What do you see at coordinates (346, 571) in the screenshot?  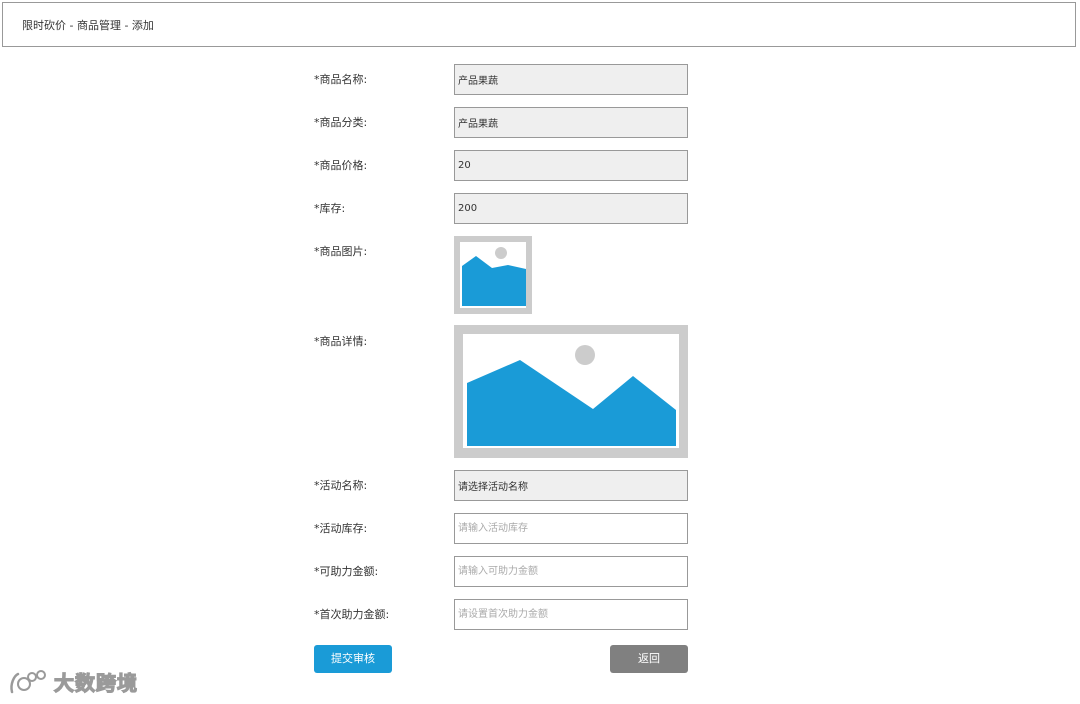 I see `assist-amount-label: *可助力金额:` at bounding box center [346, 571].